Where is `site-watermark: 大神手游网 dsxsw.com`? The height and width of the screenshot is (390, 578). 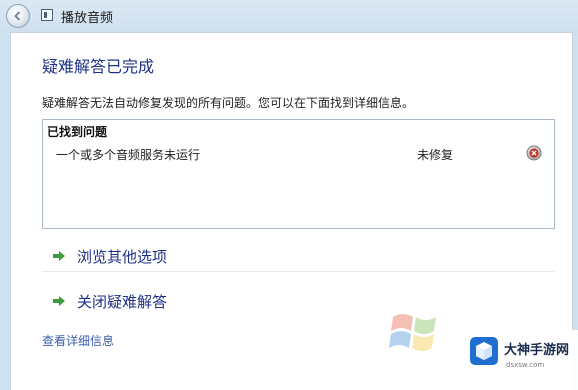
site-watermark: 大神手游网 dsxsw.com is located at coordinates (520, 360).